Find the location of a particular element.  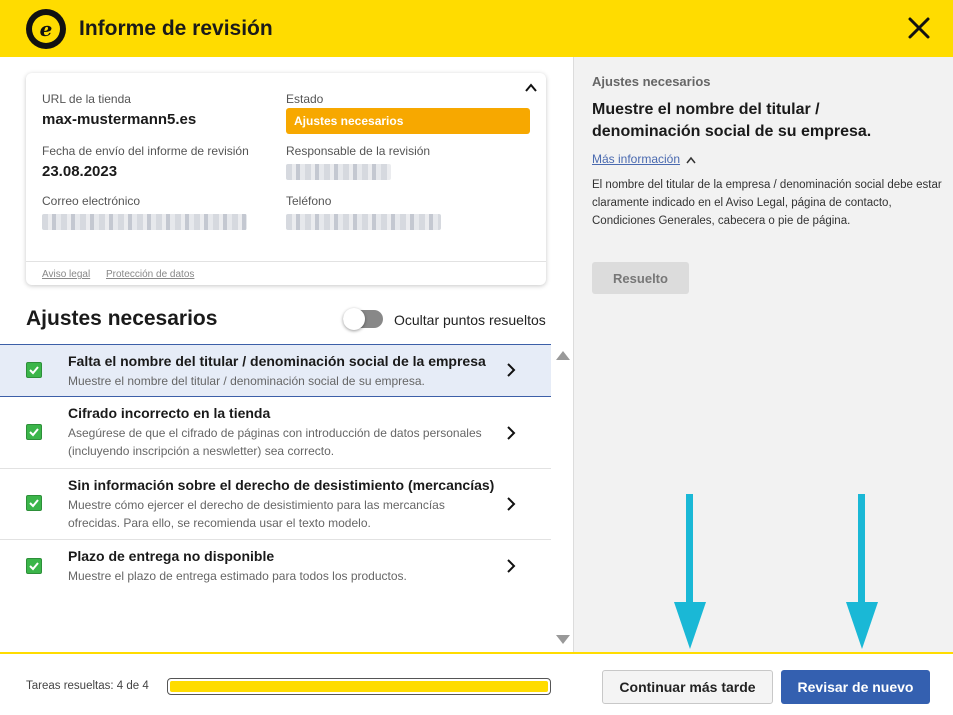

progress-fill is located at coordinates (359, 686).